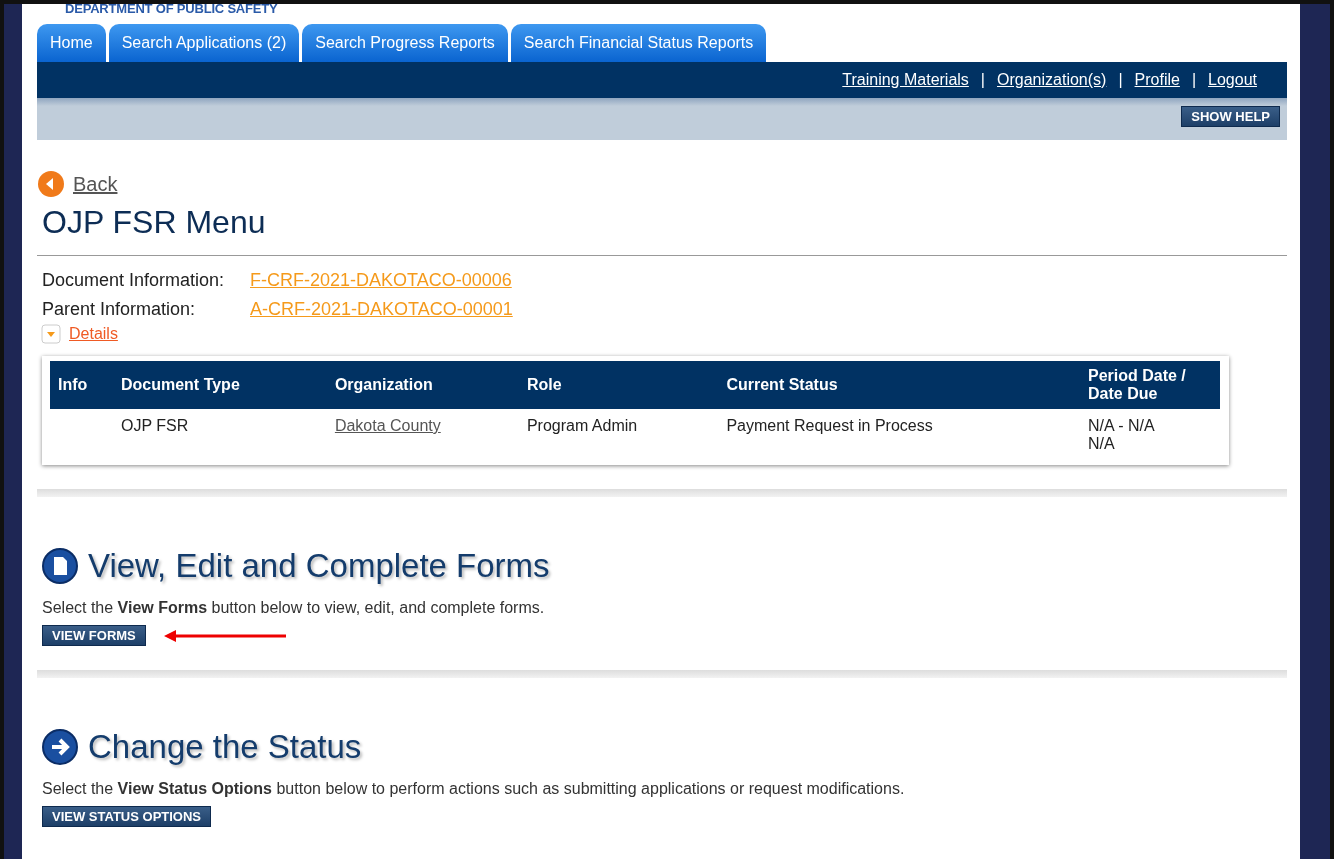  What do you see at coordinates (899, 385) in the screenshot?
I see `column-header: Current Status` at bounding box center [899, 385].